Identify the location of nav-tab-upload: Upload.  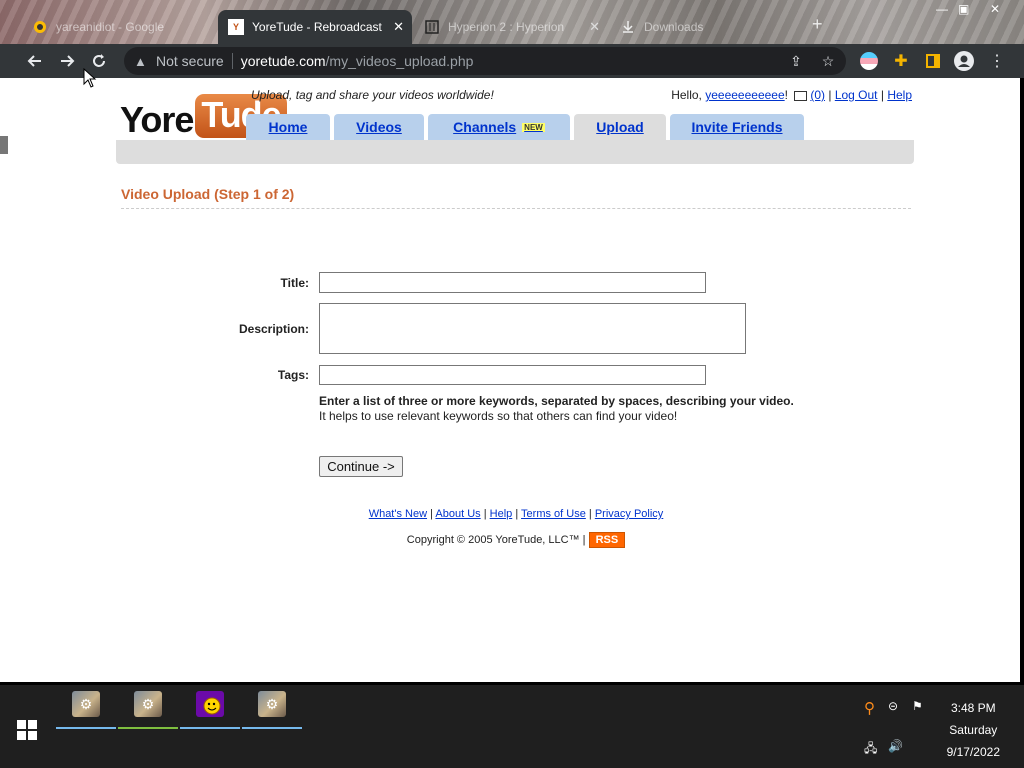
(620, 127).